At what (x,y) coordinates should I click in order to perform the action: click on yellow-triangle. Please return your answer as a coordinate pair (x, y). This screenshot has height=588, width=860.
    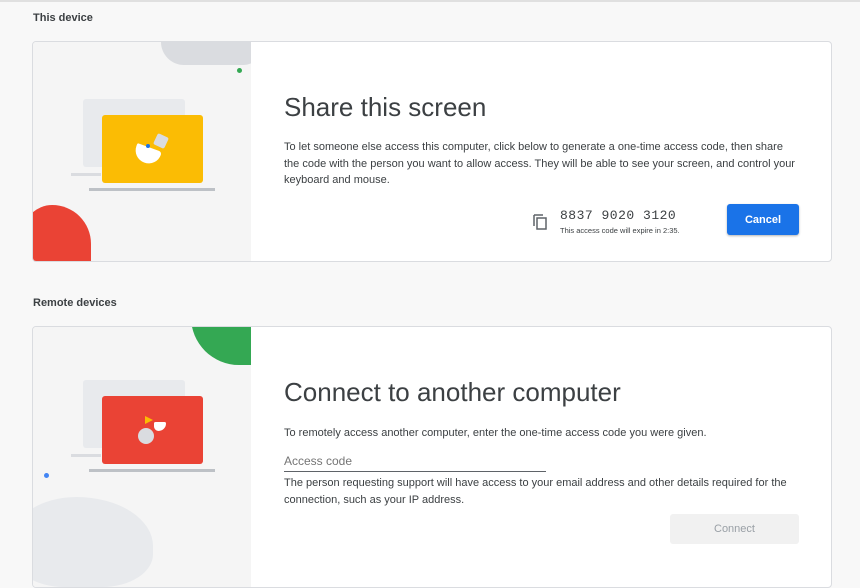
    Looking at the image, I should click on (149, 420).